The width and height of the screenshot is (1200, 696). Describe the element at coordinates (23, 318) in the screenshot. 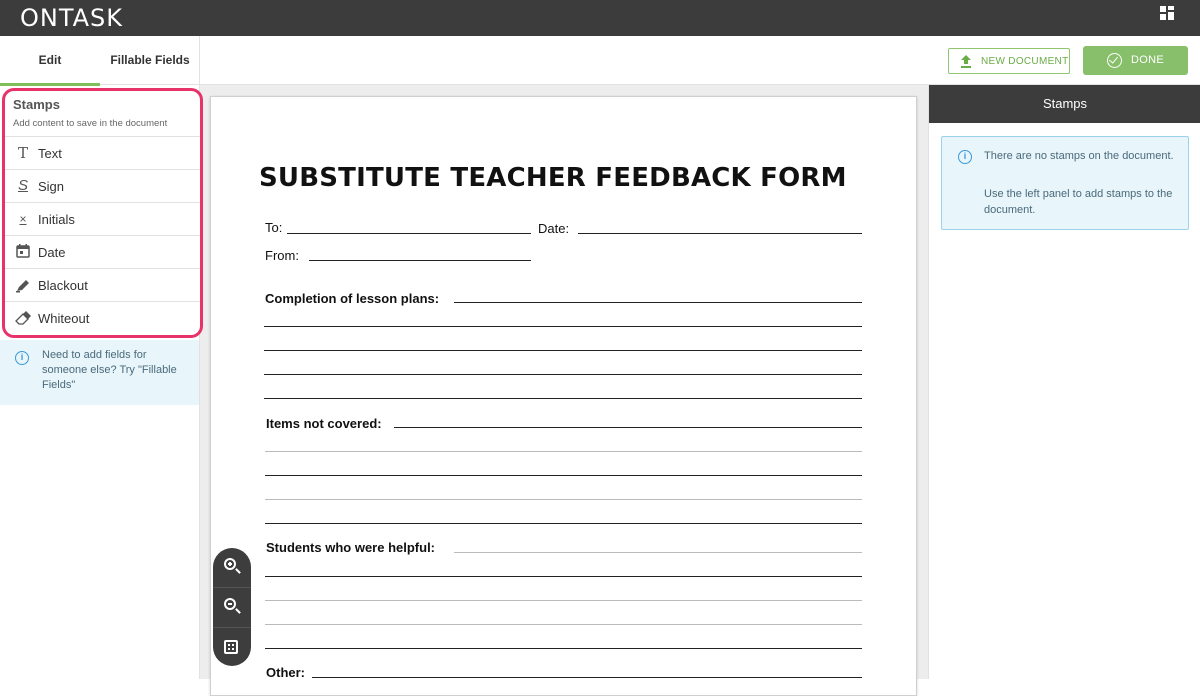

I see `eraser-icon` at that location.